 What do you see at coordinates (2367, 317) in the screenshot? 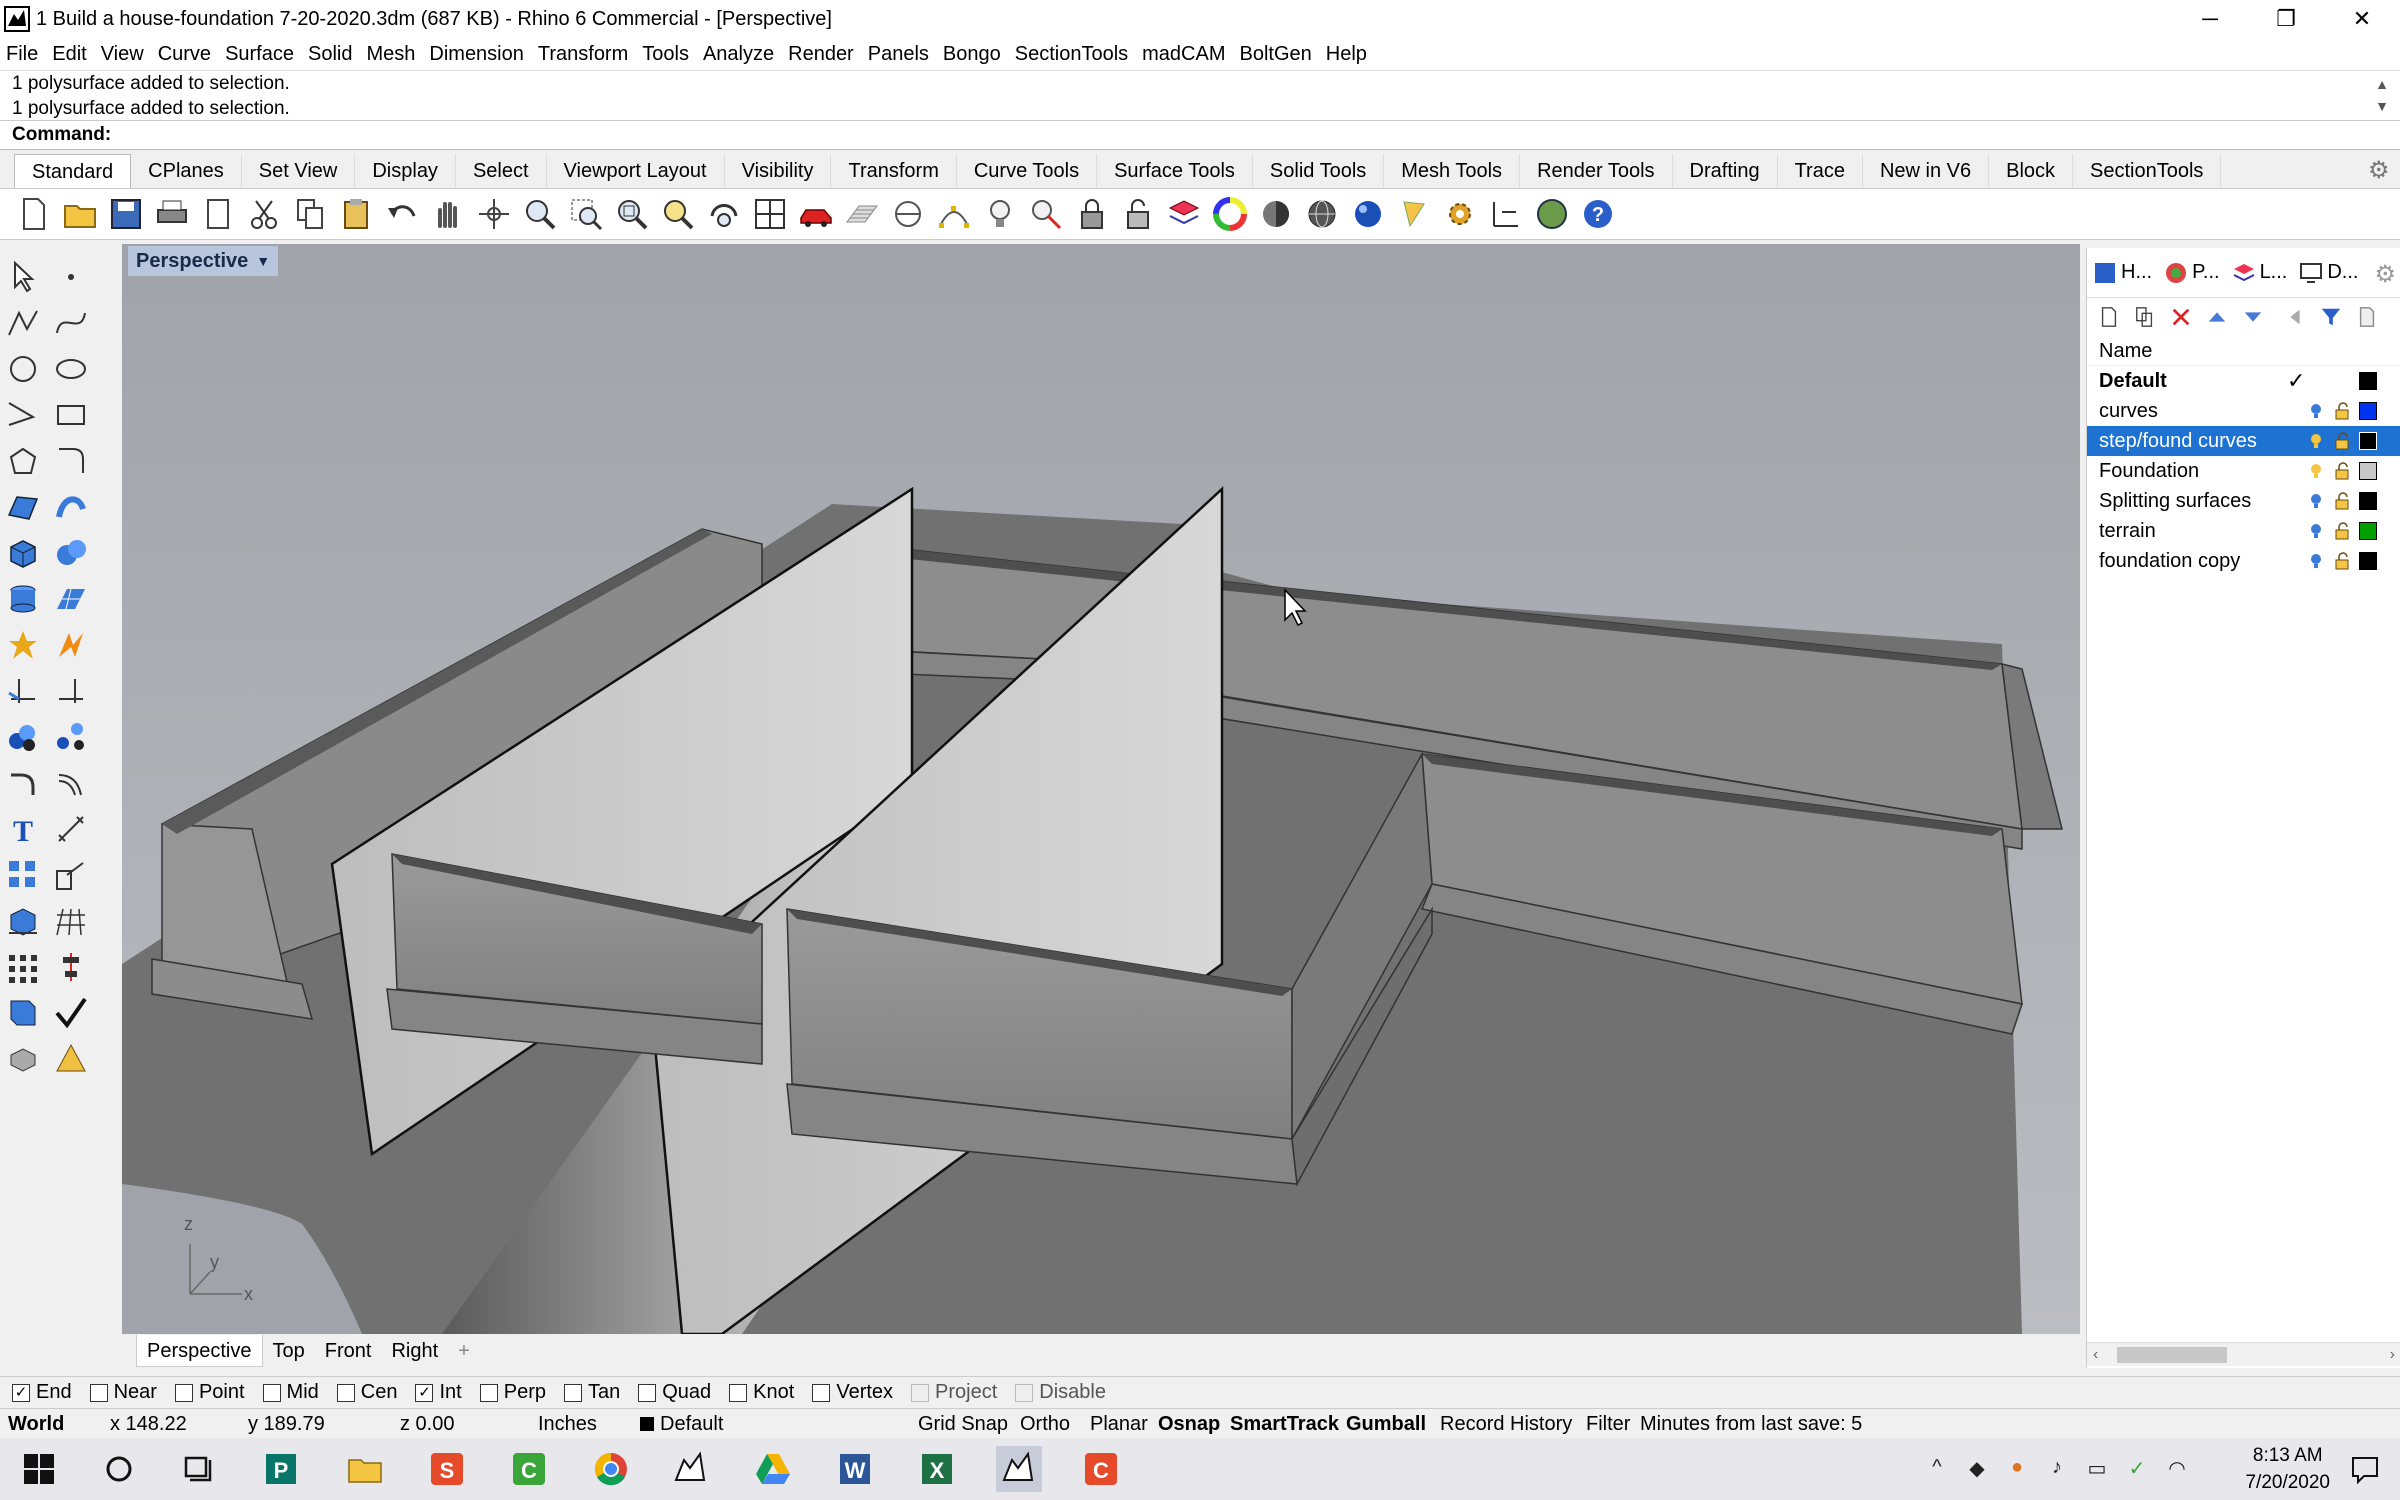
I see `layer-options-icon` at bounding box center [2367, 317].